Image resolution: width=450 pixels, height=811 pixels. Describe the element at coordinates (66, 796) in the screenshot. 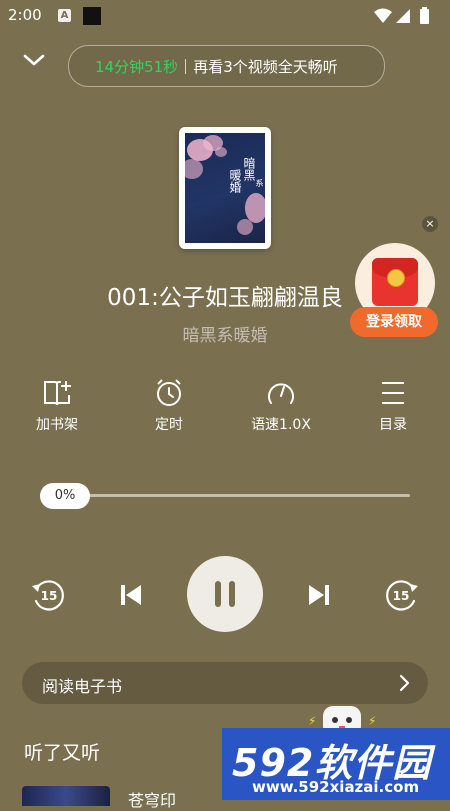

I see `list-item-thumbnail` at that location.